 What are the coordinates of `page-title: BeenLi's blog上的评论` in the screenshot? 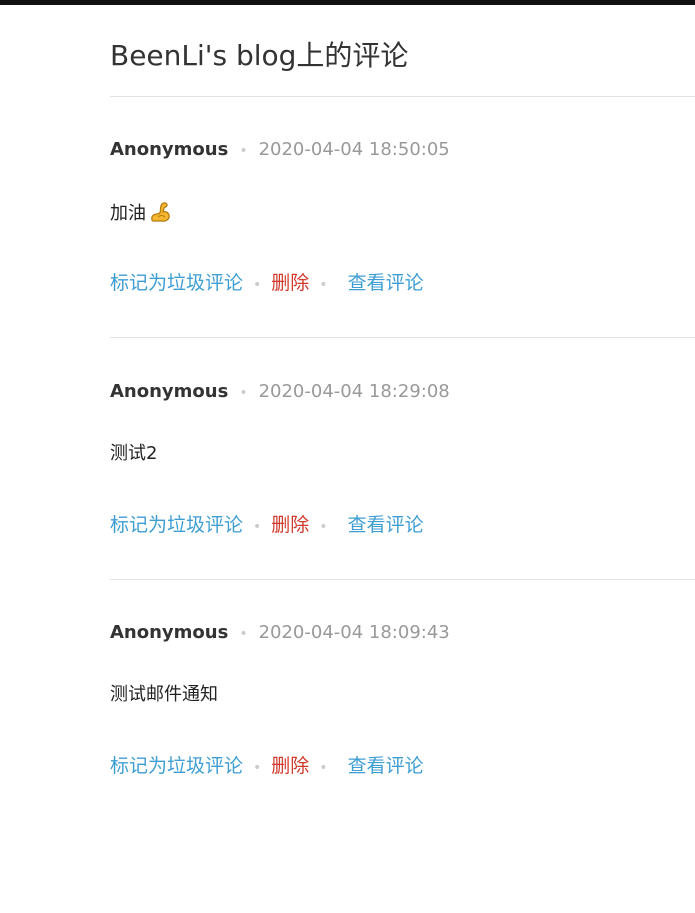 It's located at (259, 55).